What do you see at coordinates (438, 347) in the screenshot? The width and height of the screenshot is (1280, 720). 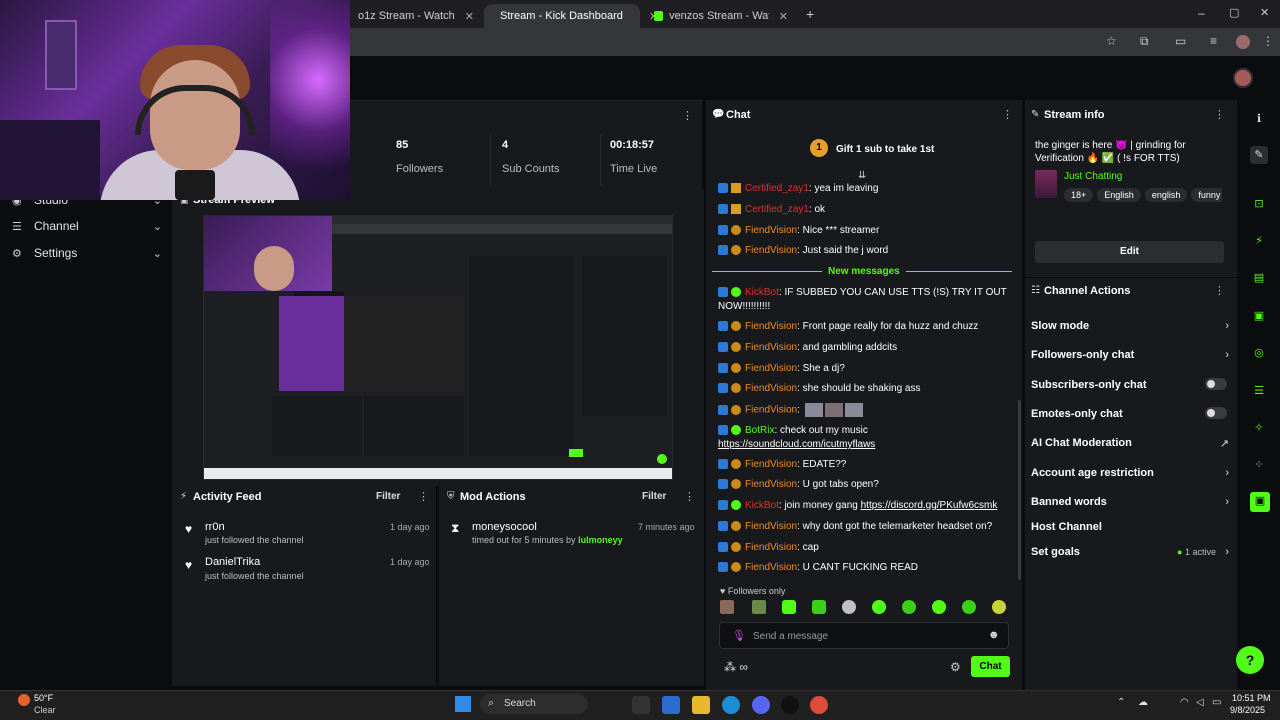 I see `stream-preview-video` at bounding box center [438, 347].